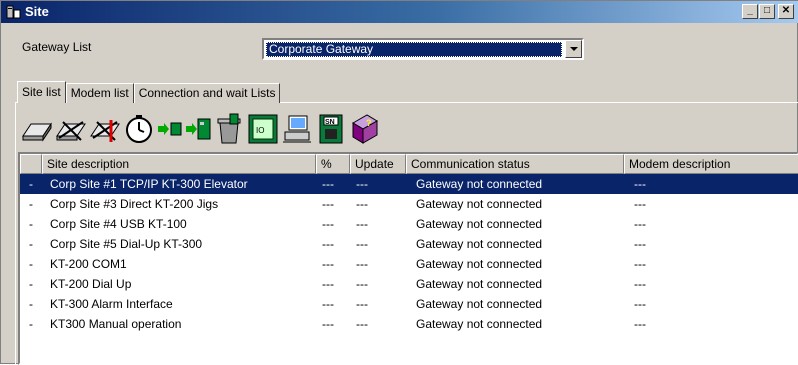 This screenshot has height=365, width=798. Describe the element at coordinates (91, 284) in the screenshot. I see `site-description-cell: KT-200 Dial Up` at that location.